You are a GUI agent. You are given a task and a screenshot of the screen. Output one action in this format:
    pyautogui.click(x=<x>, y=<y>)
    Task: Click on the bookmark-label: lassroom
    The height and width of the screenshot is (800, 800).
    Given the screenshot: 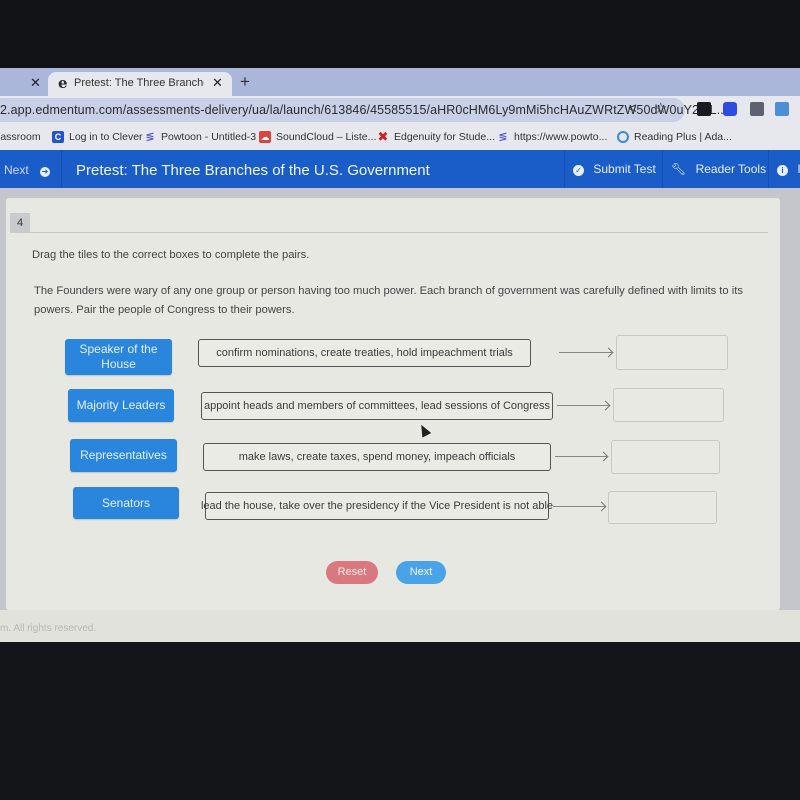 What is the action you would take?
    pyautogui.click(x=20, y=137)
    